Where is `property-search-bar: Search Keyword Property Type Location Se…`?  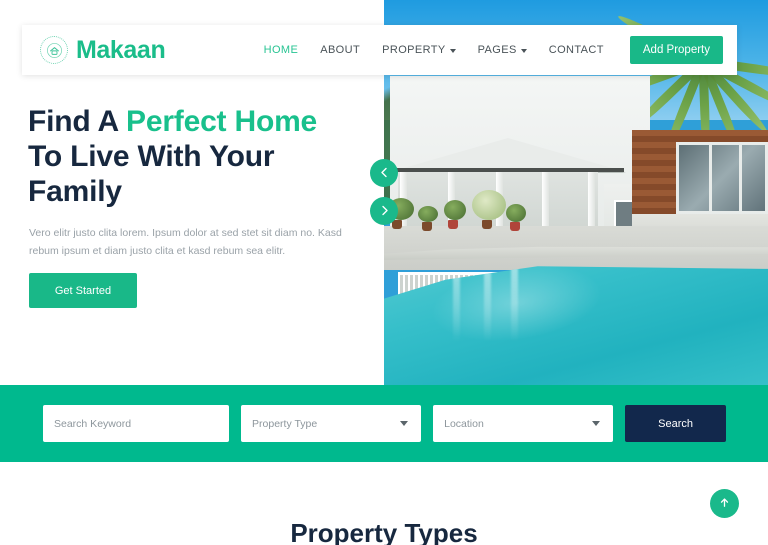
property-search-bar: Search Keyword Property Type Location Se… is located at coordinates (384, 423).